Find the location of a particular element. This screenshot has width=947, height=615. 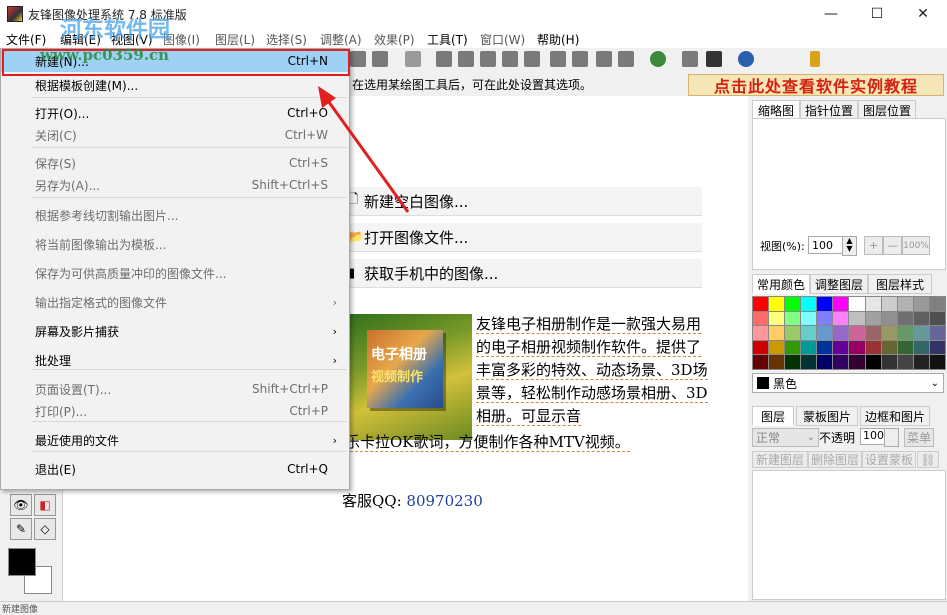

layer-list is located at coordinates (849, 535).